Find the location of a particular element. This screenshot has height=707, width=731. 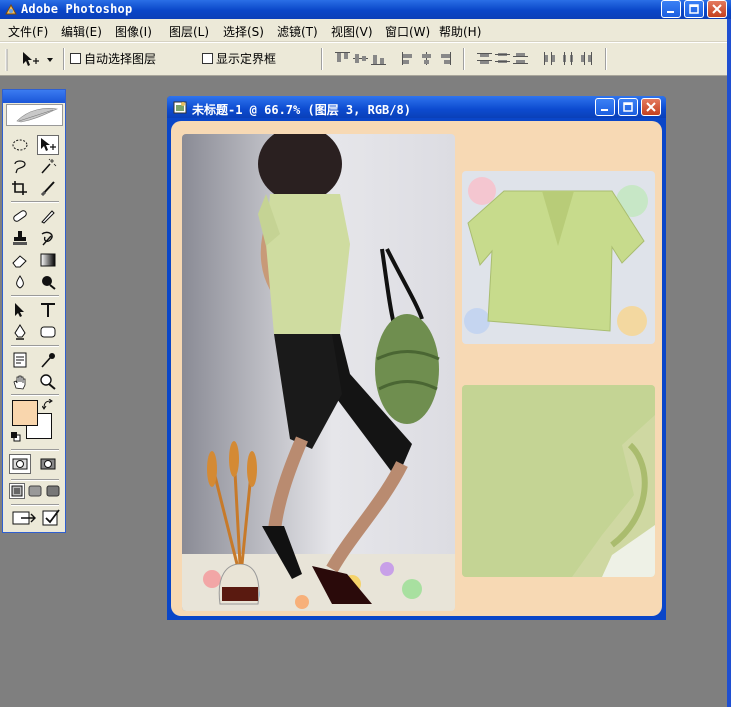

imageready-icon is located at coordinates (51, 517).